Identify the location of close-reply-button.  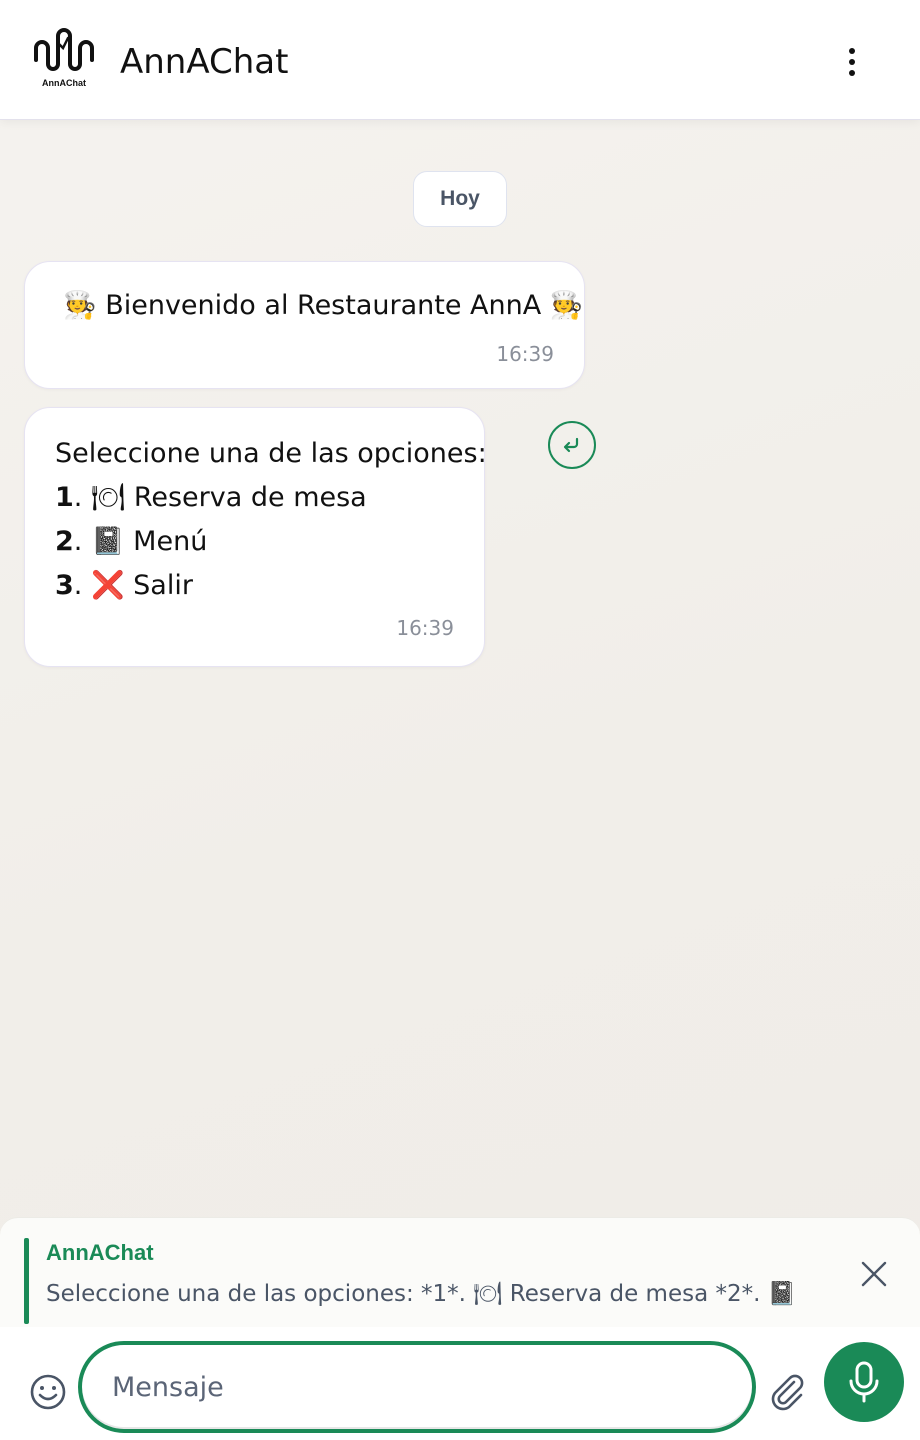
(874, 1274).